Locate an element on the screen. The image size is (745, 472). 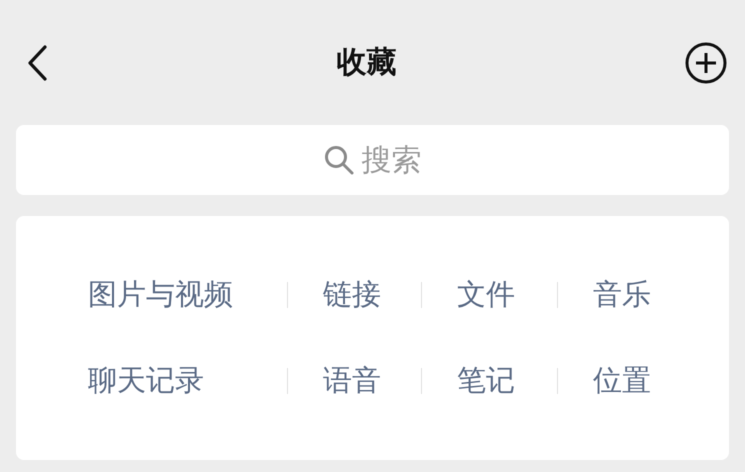
category-link: 音乐 is located at coordinates (622, 295).